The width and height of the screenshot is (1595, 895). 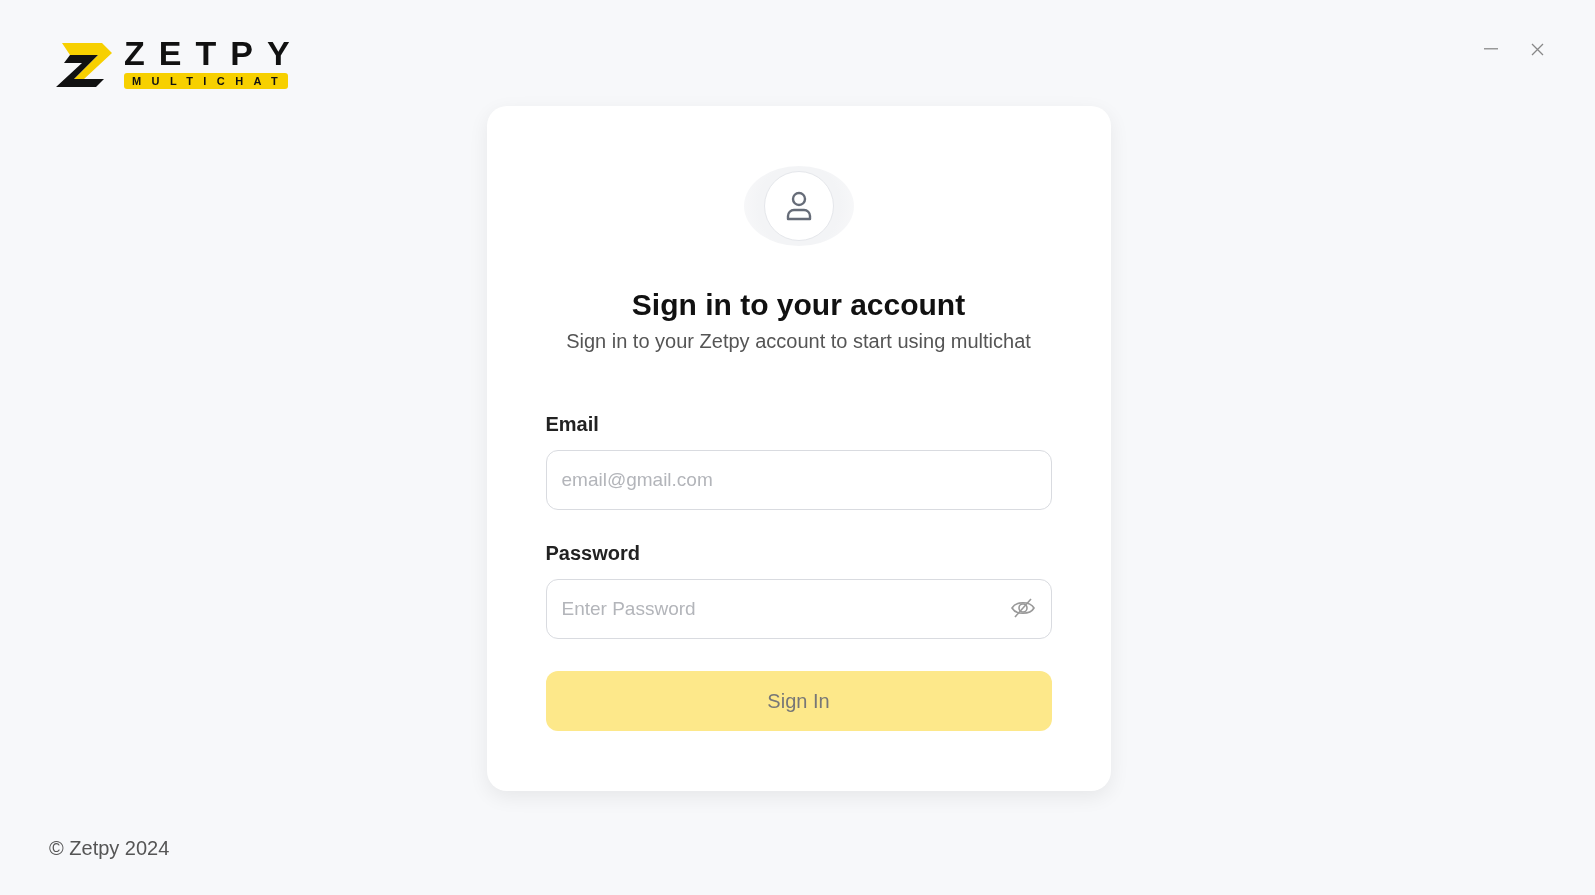 What do you see at coordinates (1537, 49) in the screenshot?
I see `close-icon` at bounding box center [1537, 49].